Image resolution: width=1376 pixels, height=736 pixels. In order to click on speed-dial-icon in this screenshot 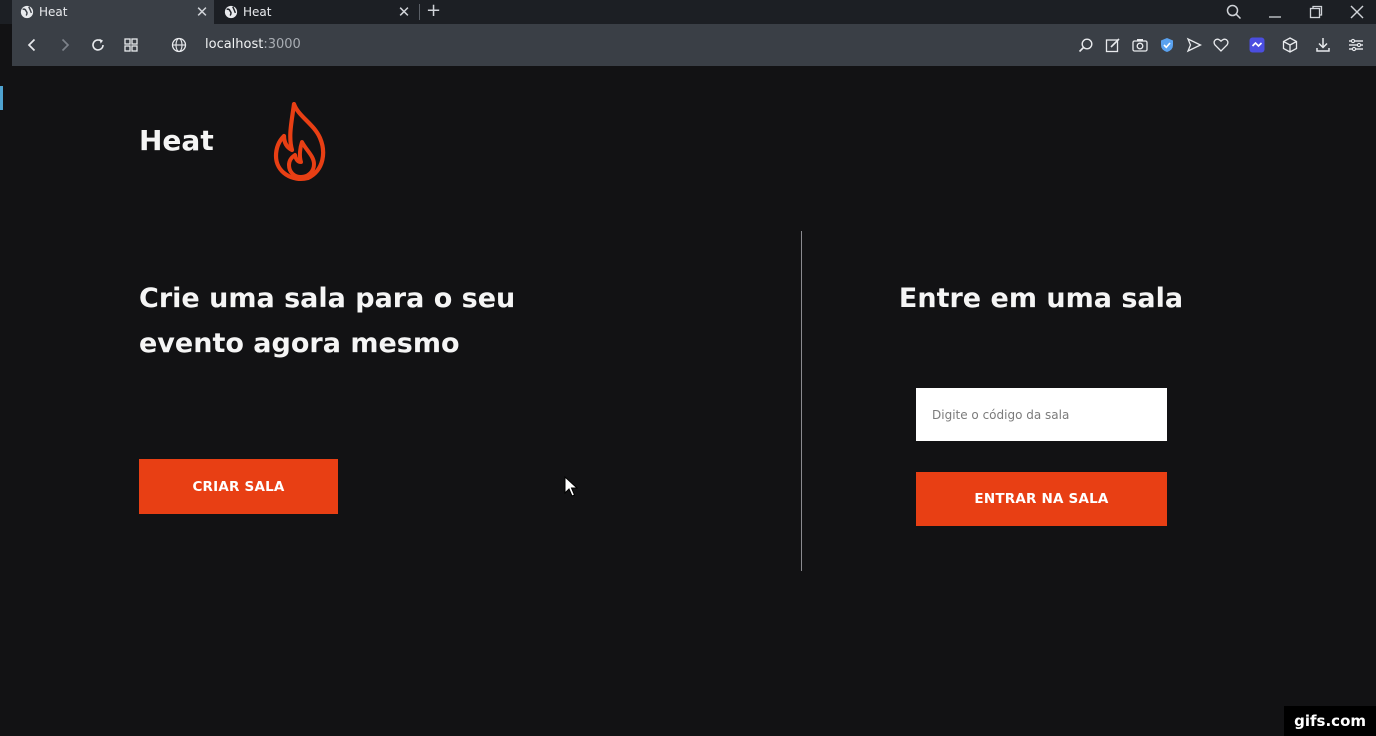, I will do `click(131, 45)`.